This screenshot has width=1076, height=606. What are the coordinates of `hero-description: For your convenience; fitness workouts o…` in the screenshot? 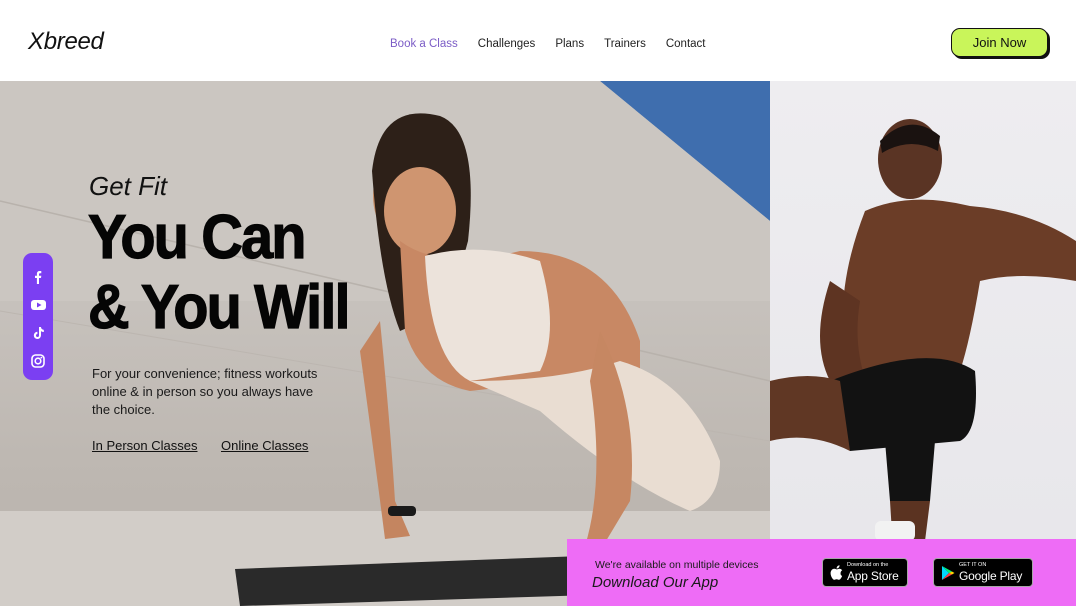 It's located at (205, 391).